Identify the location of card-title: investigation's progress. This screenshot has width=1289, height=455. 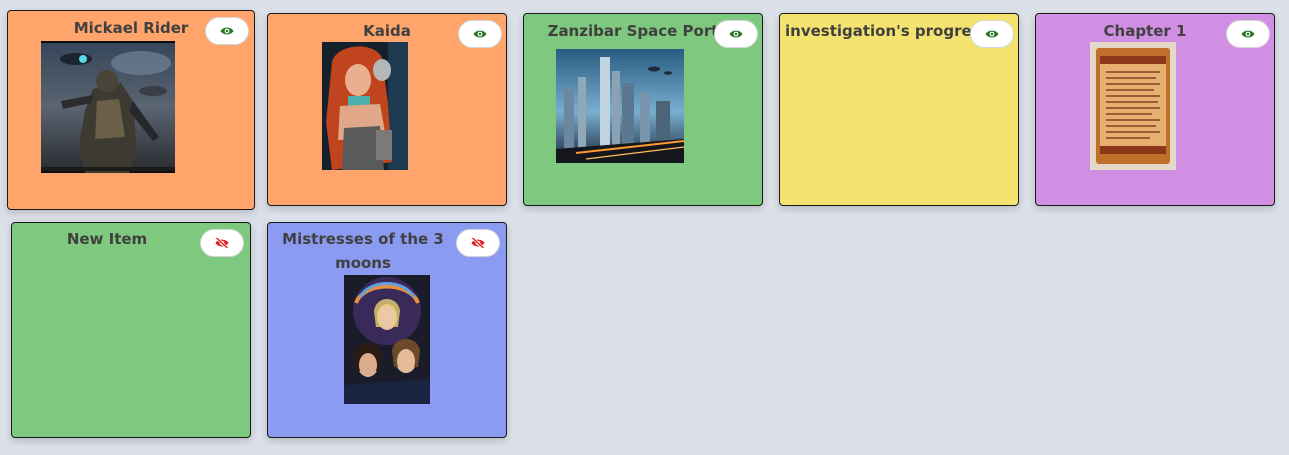
(887, 31).